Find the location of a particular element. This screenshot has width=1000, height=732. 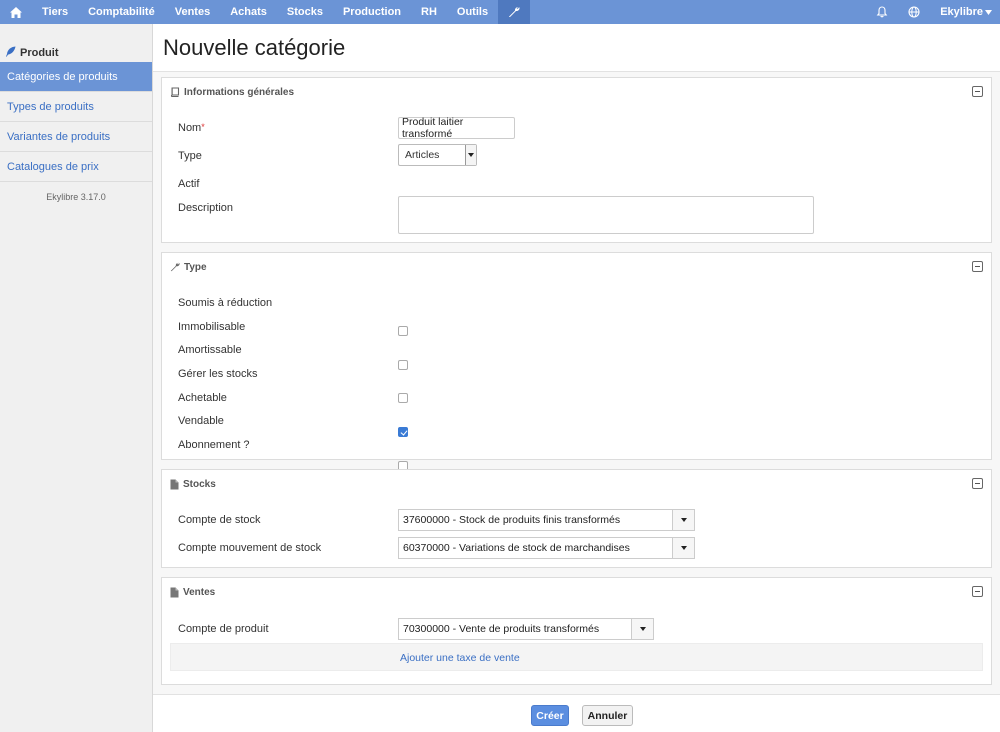

book-icon is located at coordinates (175, 92).